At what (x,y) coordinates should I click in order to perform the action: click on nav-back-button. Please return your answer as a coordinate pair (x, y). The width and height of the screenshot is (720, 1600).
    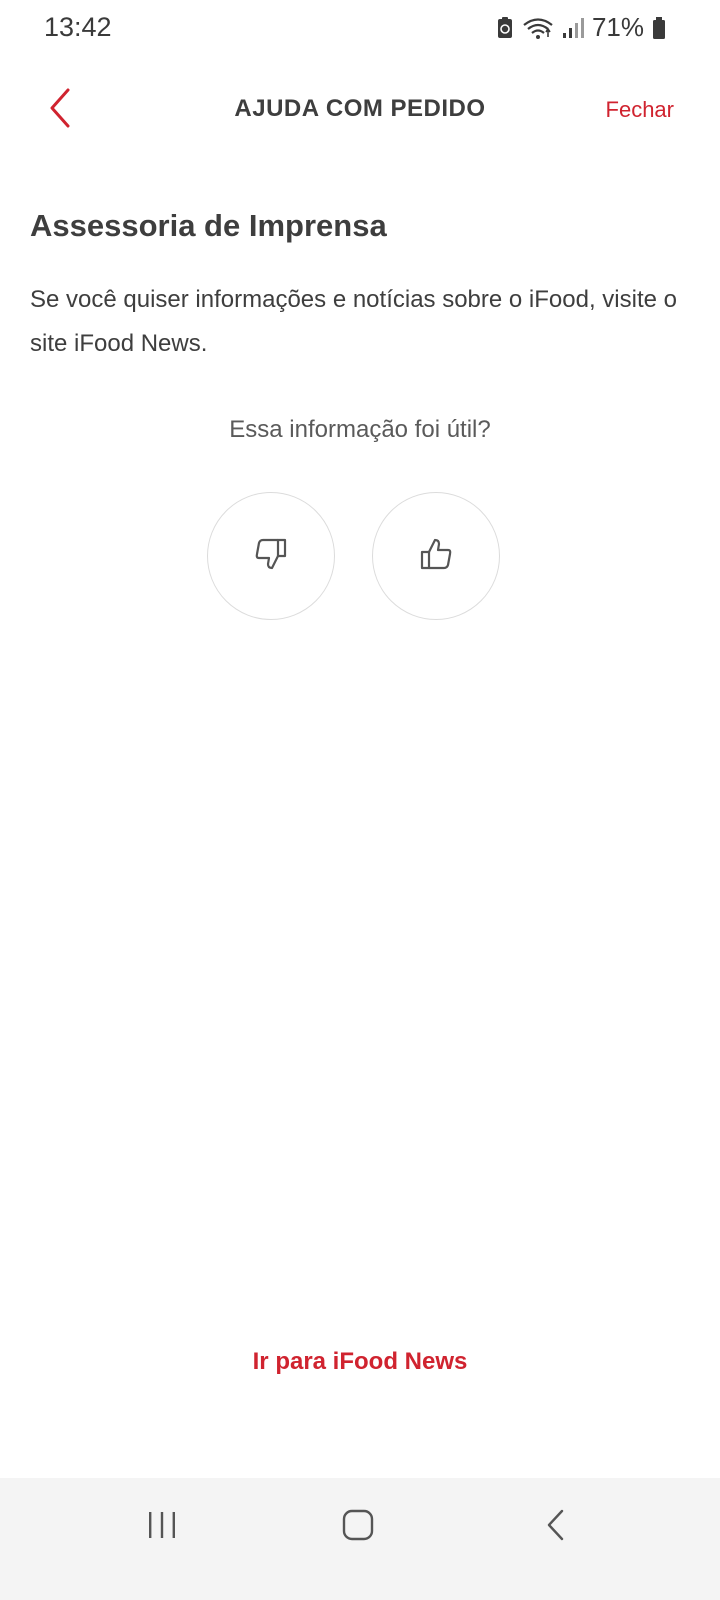
    Looking at the image, I should click on (556, 1527).